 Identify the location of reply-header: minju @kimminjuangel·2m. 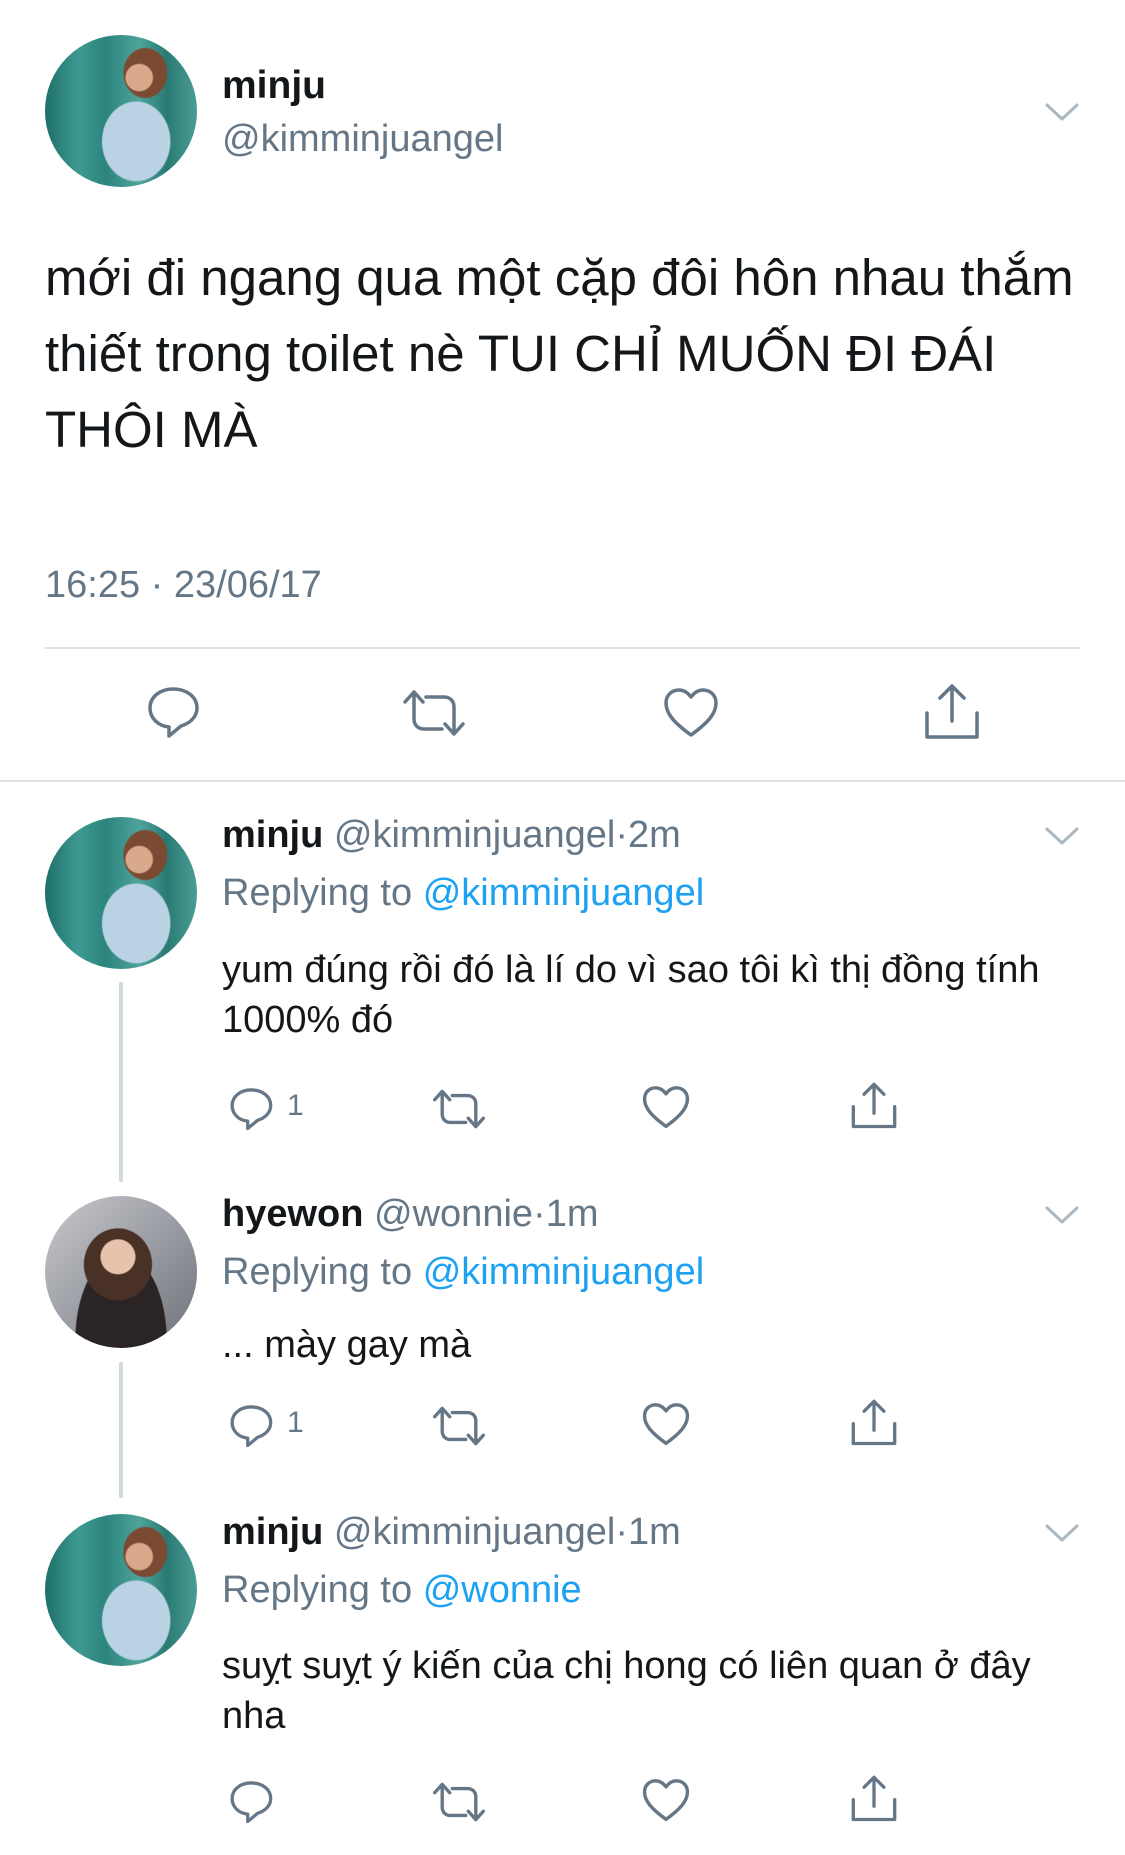
(451, 835).